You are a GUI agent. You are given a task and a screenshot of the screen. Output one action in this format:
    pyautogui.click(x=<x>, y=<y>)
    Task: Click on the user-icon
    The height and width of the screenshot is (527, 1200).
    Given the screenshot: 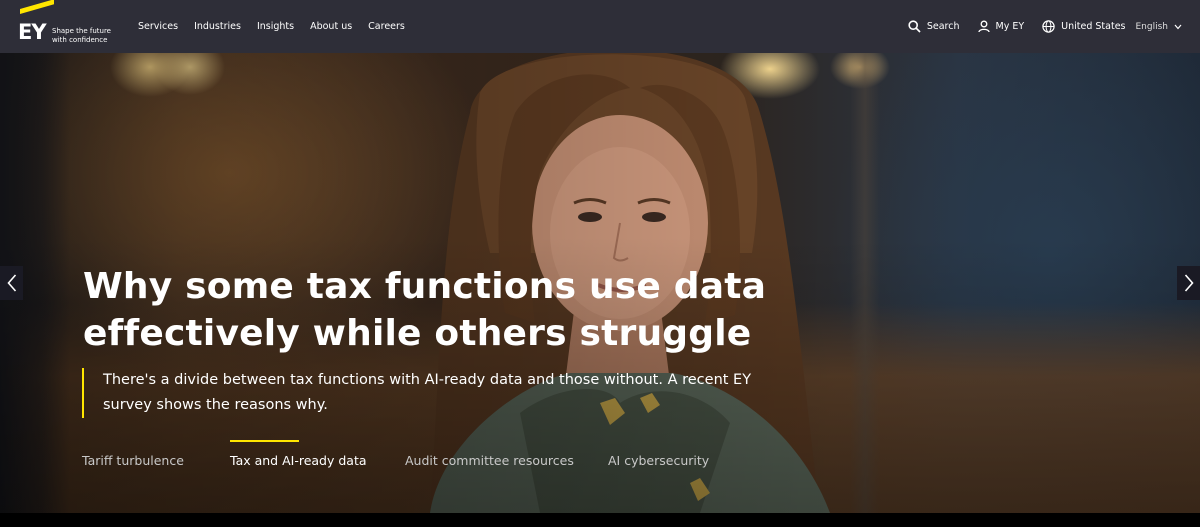 What is the action you would take?
    pyautogui.click(x=983, y=26)
    